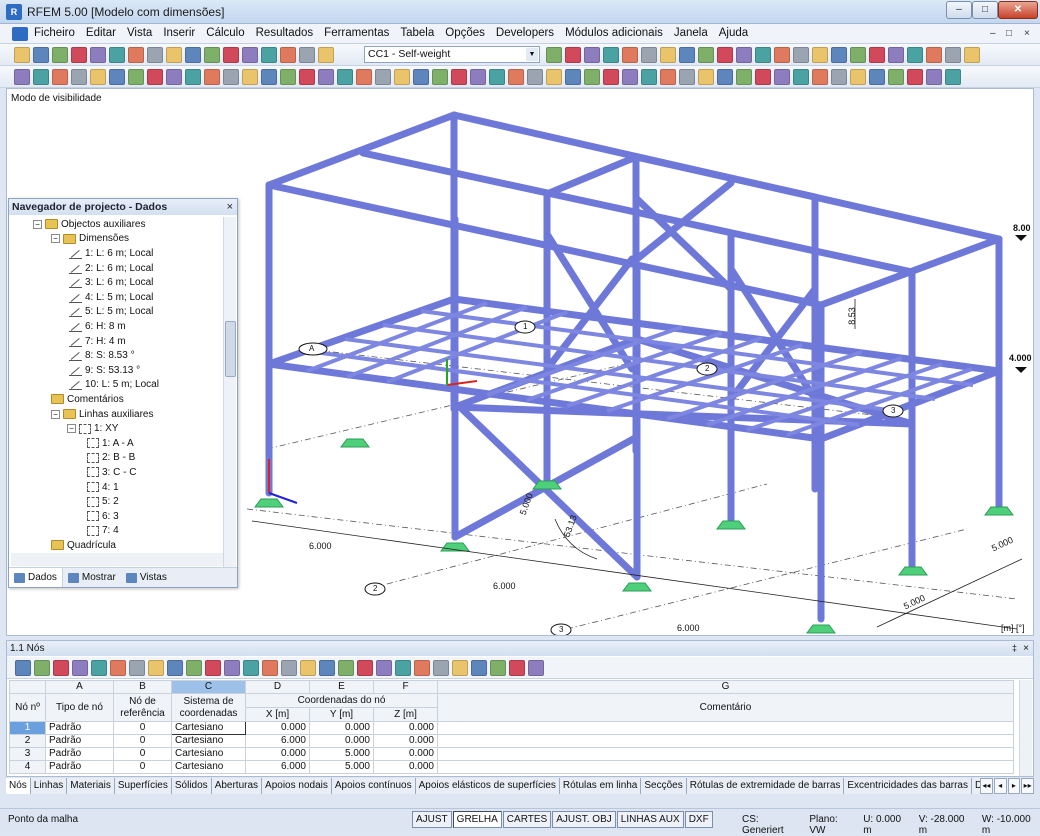 This screenshot has height=836, width=1040. What do you see at coordinates (725, 687) in the screenshot?
I see `column-letter: G` at bounding box center [725, 687].